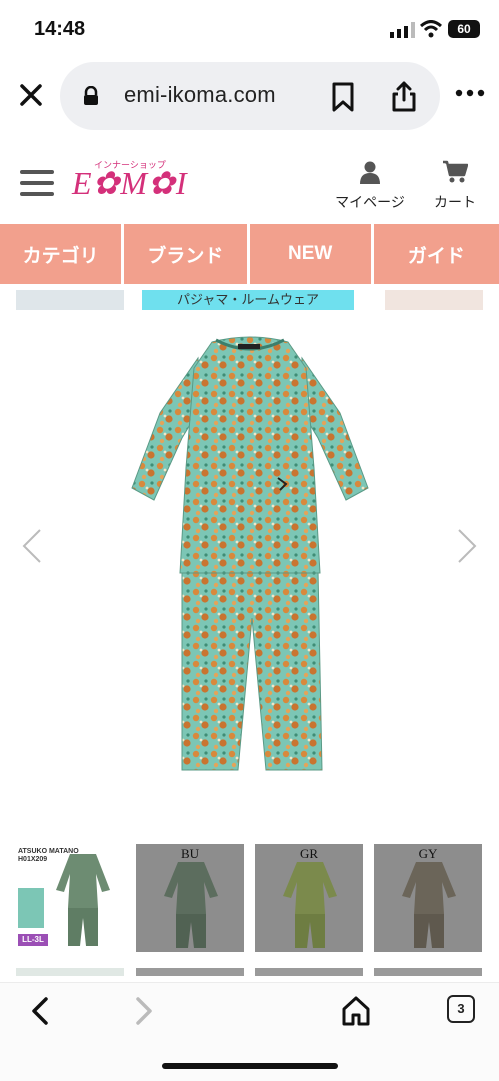  What do you see at coordinates (404, 96) in the screenshot?
I see `share-icon` at bounding box center [404, 96].